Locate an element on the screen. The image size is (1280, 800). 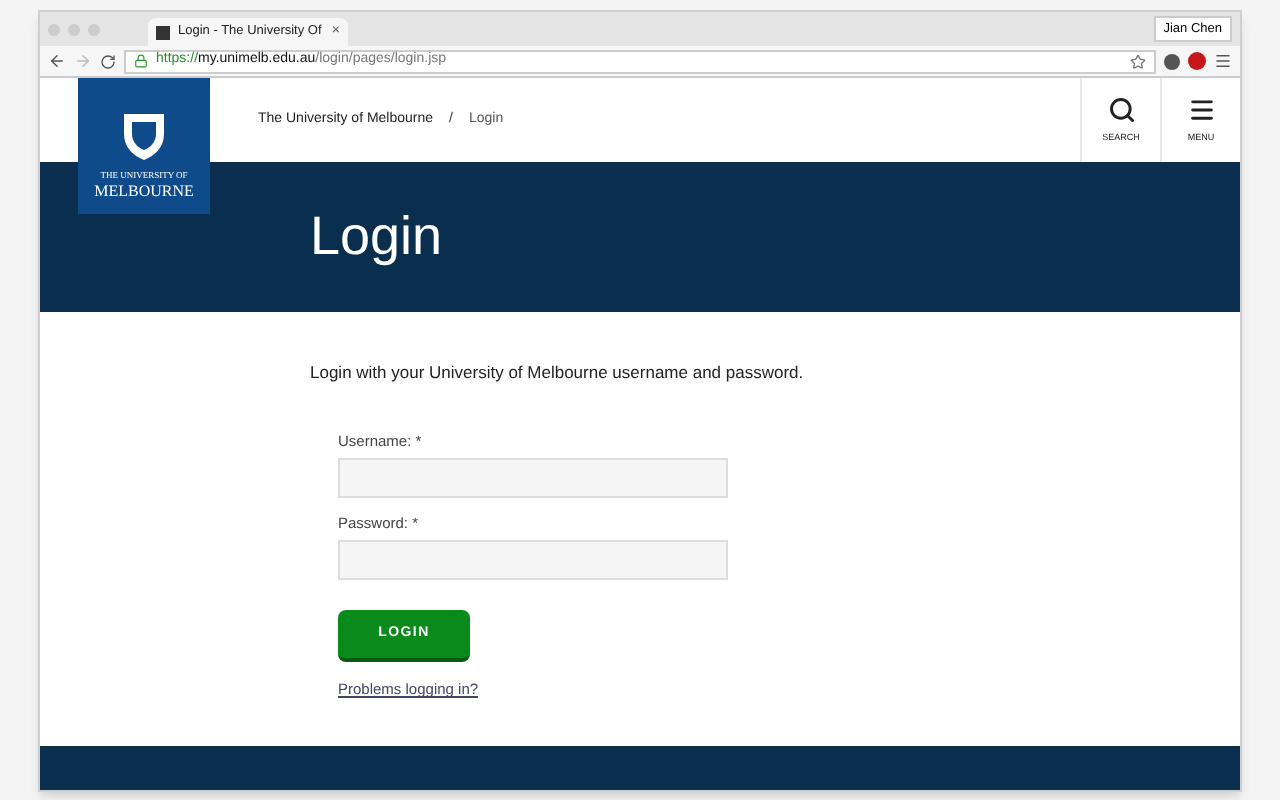
password-field is located at coordinates (533, 560).